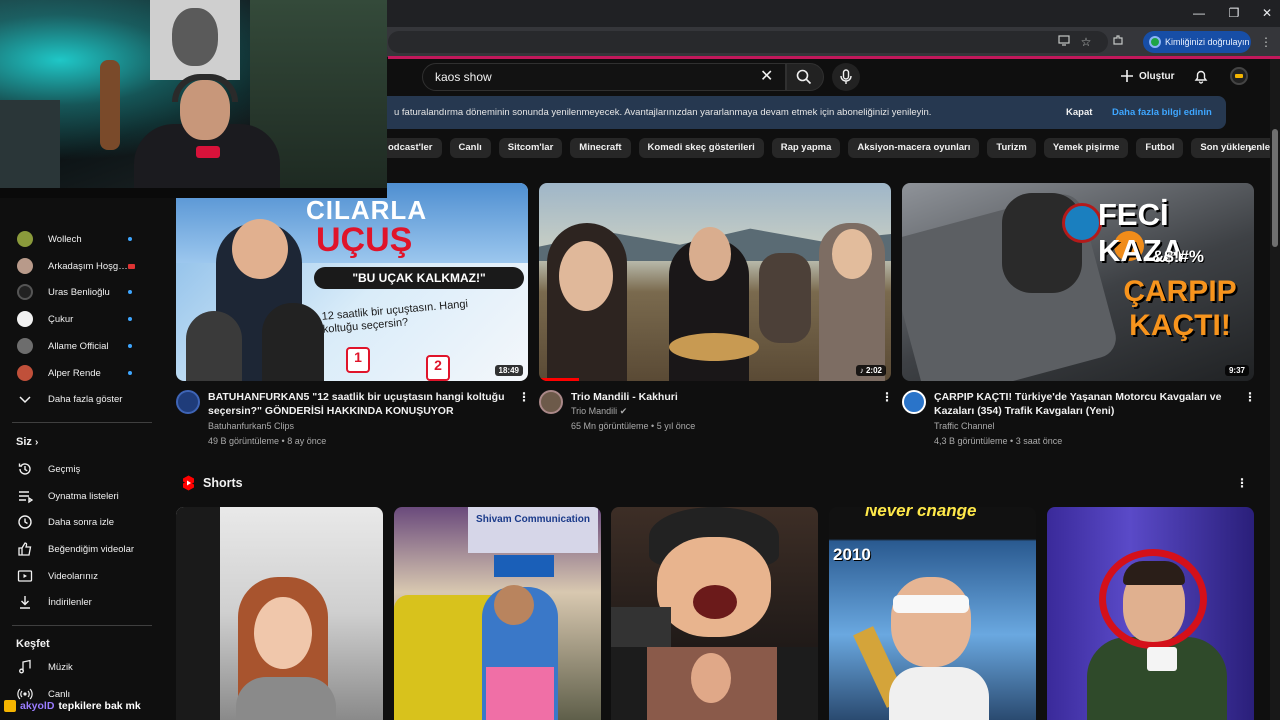 The image size is (1280, 720). Describe the element at coordinates (964, 426) in the screenshot. I see `video-channel-name: Traffic Channel` at that location.